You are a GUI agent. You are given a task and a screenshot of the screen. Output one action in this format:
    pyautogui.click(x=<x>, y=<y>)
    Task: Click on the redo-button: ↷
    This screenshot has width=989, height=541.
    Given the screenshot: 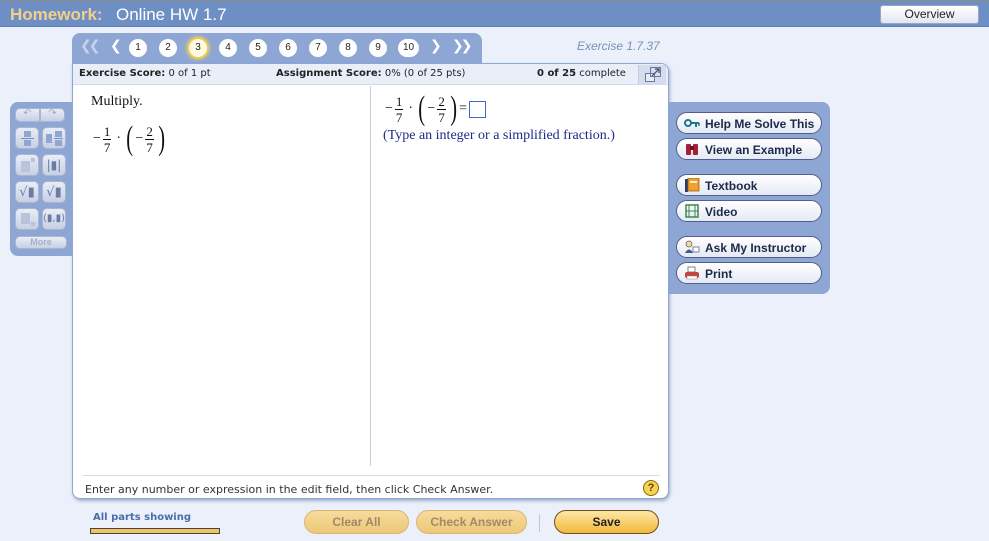 What is the action you would take?
    pyautogui.click(x=52, y=115)
    